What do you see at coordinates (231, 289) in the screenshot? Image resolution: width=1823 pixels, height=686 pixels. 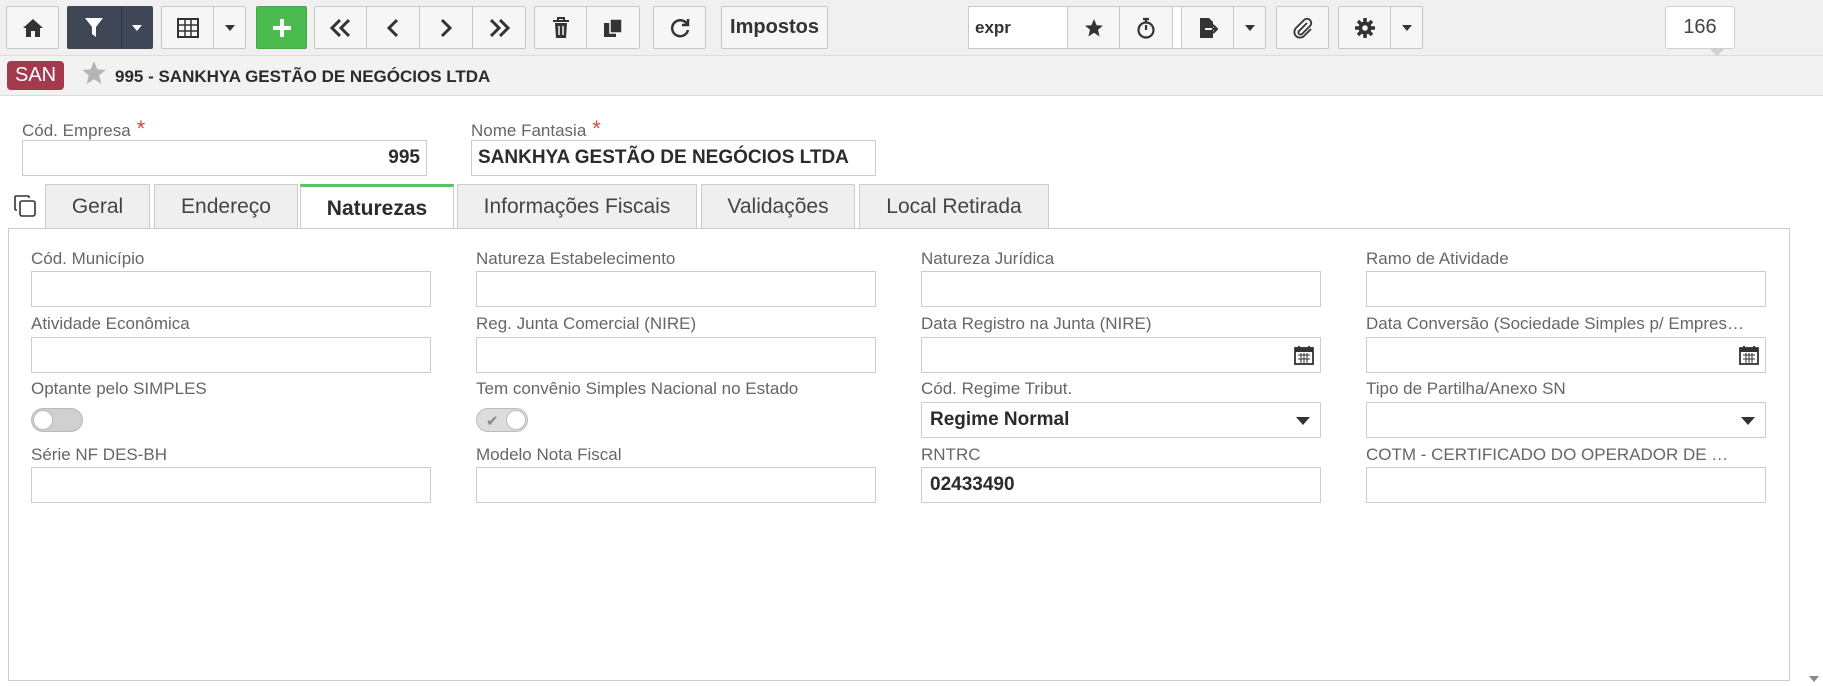 I see `municipality-code-input` at bounding box center [231, 289].